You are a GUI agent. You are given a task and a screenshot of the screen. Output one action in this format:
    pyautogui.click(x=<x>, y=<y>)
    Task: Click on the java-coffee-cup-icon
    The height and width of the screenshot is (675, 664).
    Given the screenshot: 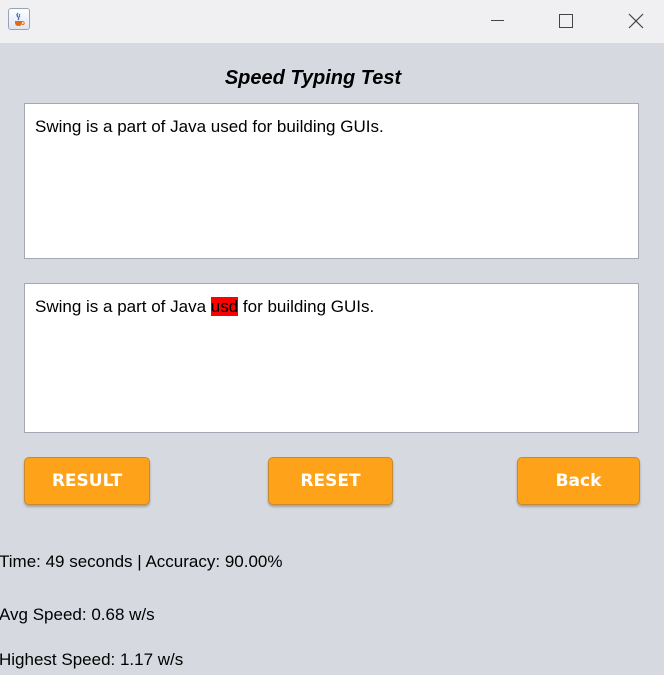 What is the action you would take?
    pyautogui.click(x=19, y=19)
    